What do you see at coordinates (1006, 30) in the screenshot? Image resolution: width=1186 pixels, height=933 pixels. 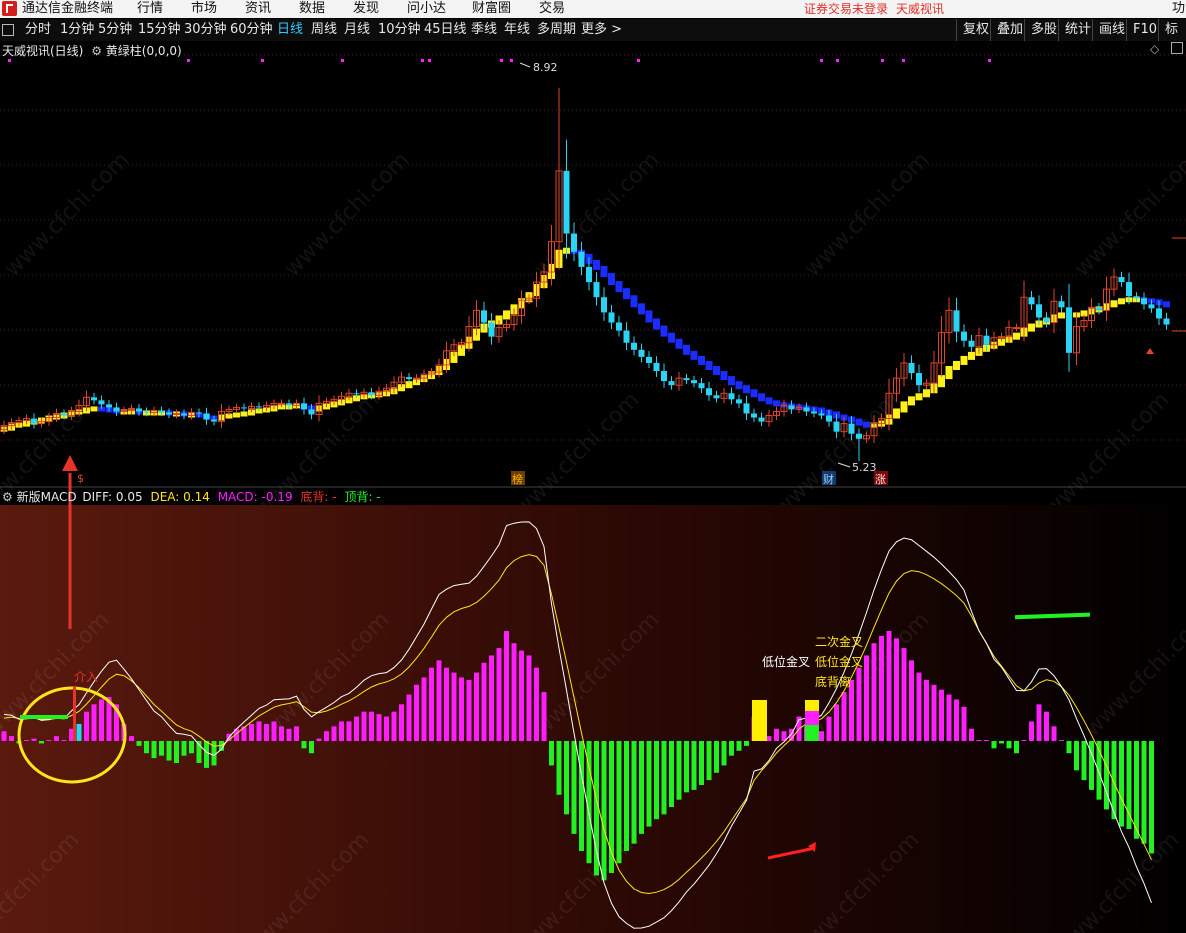 I see `tool-overlay: 叠加` at bounding box center [1006, 30].